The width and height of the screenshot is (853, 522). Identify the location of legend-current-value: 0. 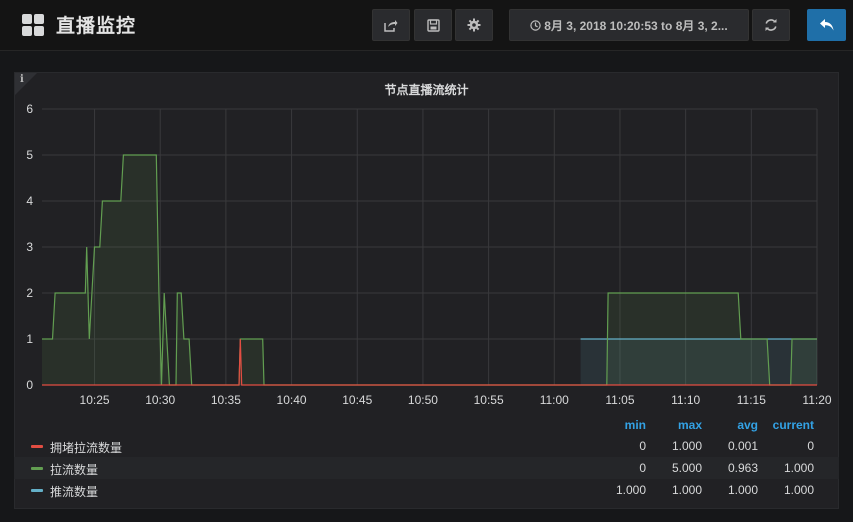
(810, 446).